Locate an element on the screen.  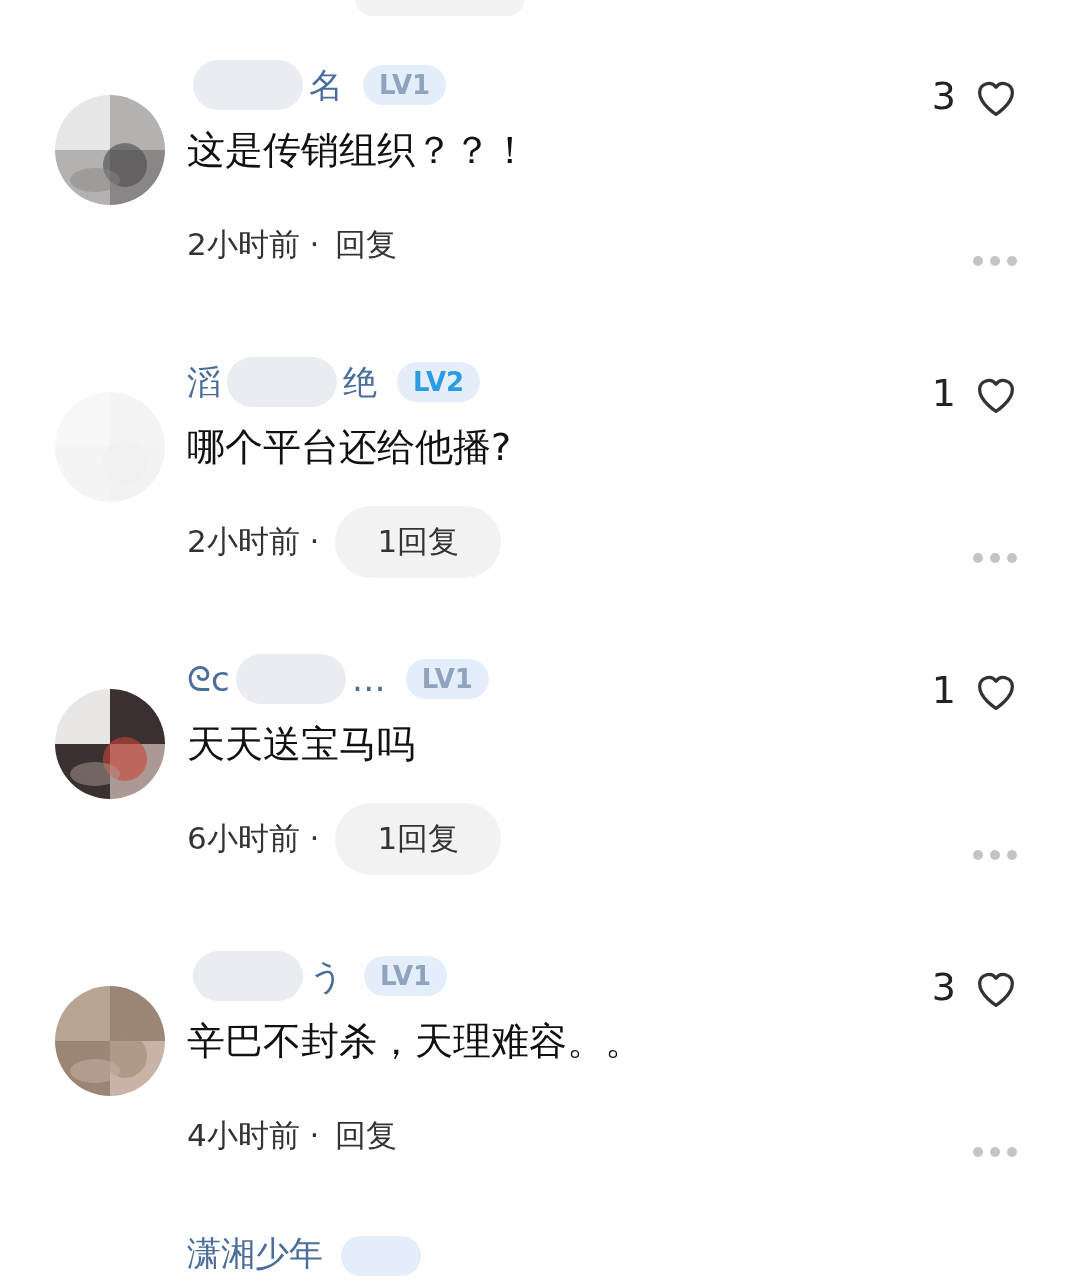
level-badge: LV2 is located at coordinates (439, 382).